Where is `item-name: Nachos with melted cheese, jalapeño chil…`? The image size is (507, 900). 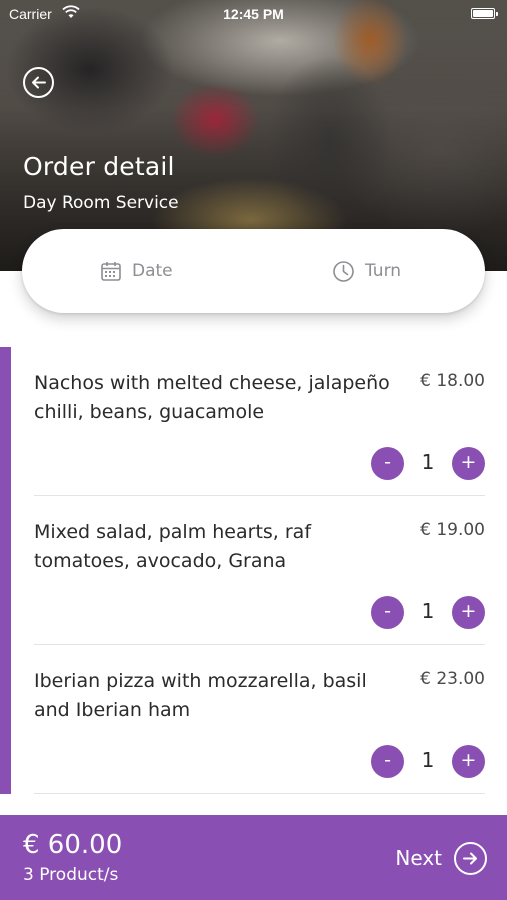
item-name: Nachos with melted cheese, jalapeño chil… is located at coordinates (212, 397).